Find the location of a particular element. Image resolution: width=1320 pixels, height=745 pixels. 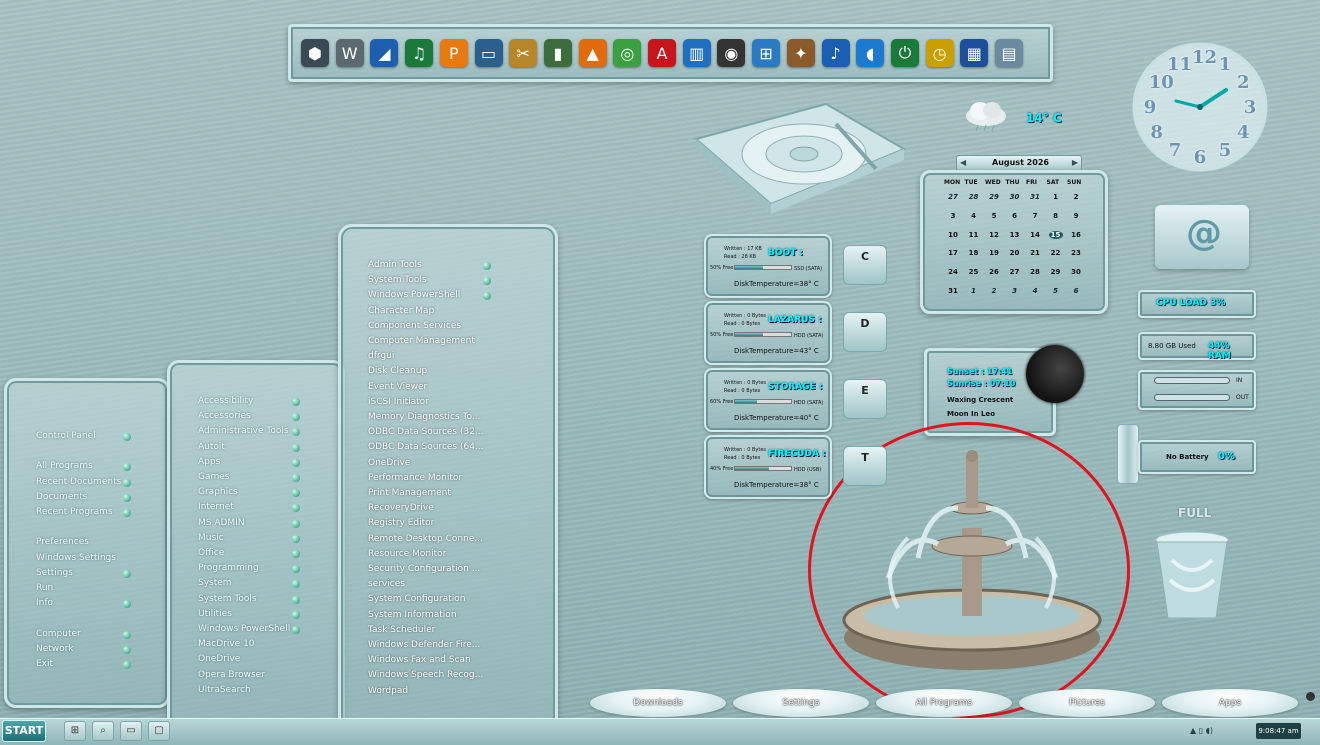

acrobat-icon: A is located at coordinates (662, 53).